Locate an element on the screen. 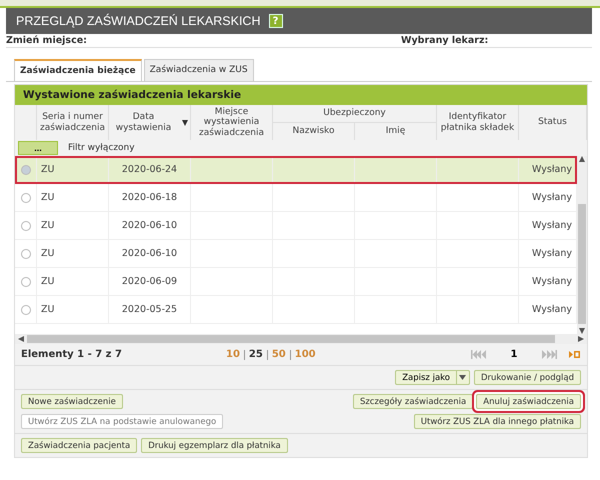 The image size is (600, 480). export-icon is located at coordinates (575, 355).